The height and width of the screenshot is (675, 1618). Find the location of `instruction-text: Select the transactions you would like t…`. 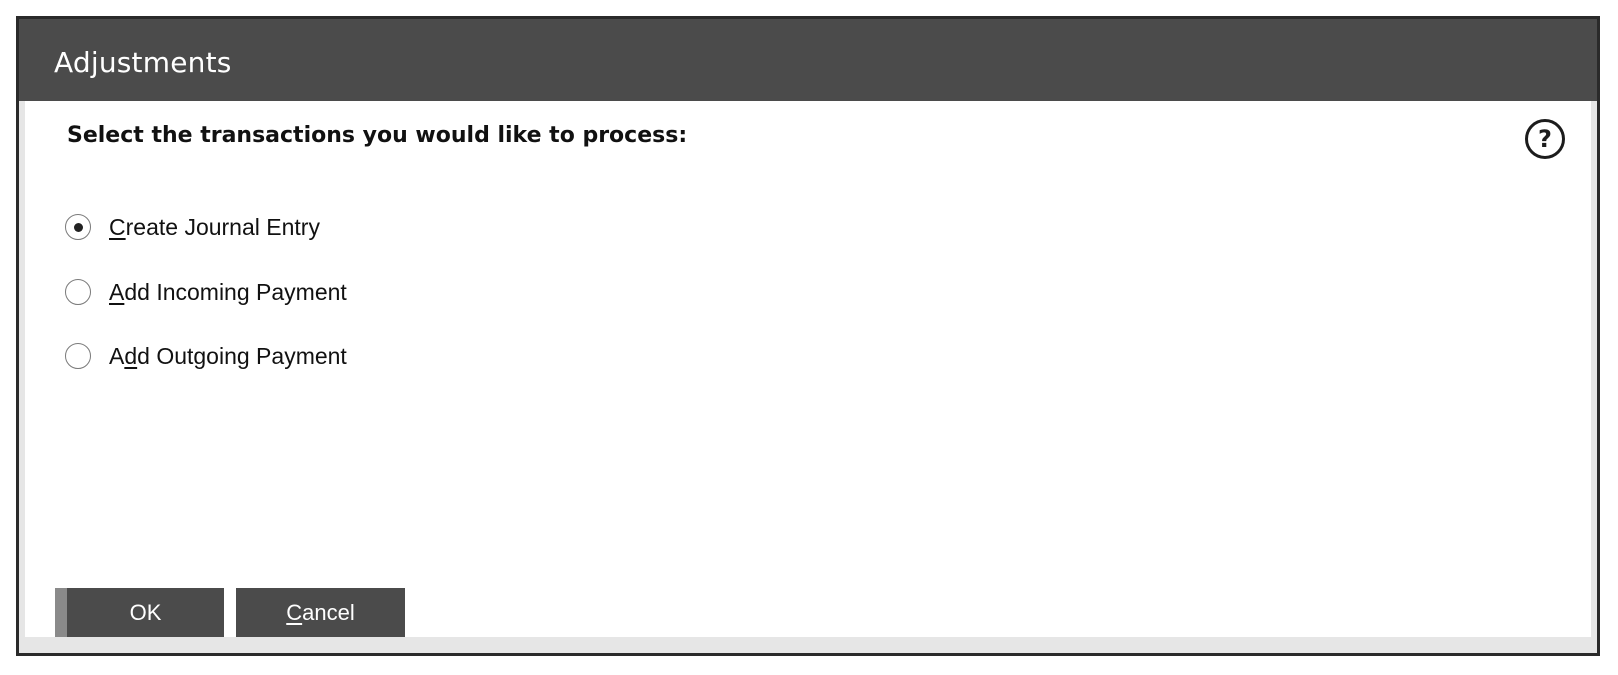

instruction-text: Select the transactions you would like t… is located at coordinates (377, 135).